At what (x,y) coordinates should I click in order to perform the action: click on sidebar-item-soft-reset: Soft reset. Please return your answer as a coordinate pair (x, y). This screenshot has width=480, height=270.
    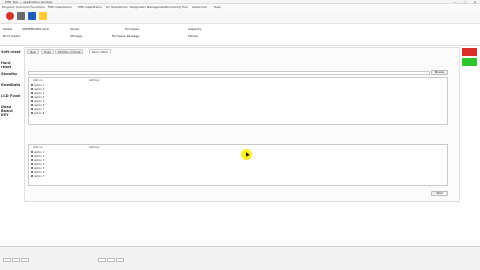
    Looking at the image, I should click on (11, 52).